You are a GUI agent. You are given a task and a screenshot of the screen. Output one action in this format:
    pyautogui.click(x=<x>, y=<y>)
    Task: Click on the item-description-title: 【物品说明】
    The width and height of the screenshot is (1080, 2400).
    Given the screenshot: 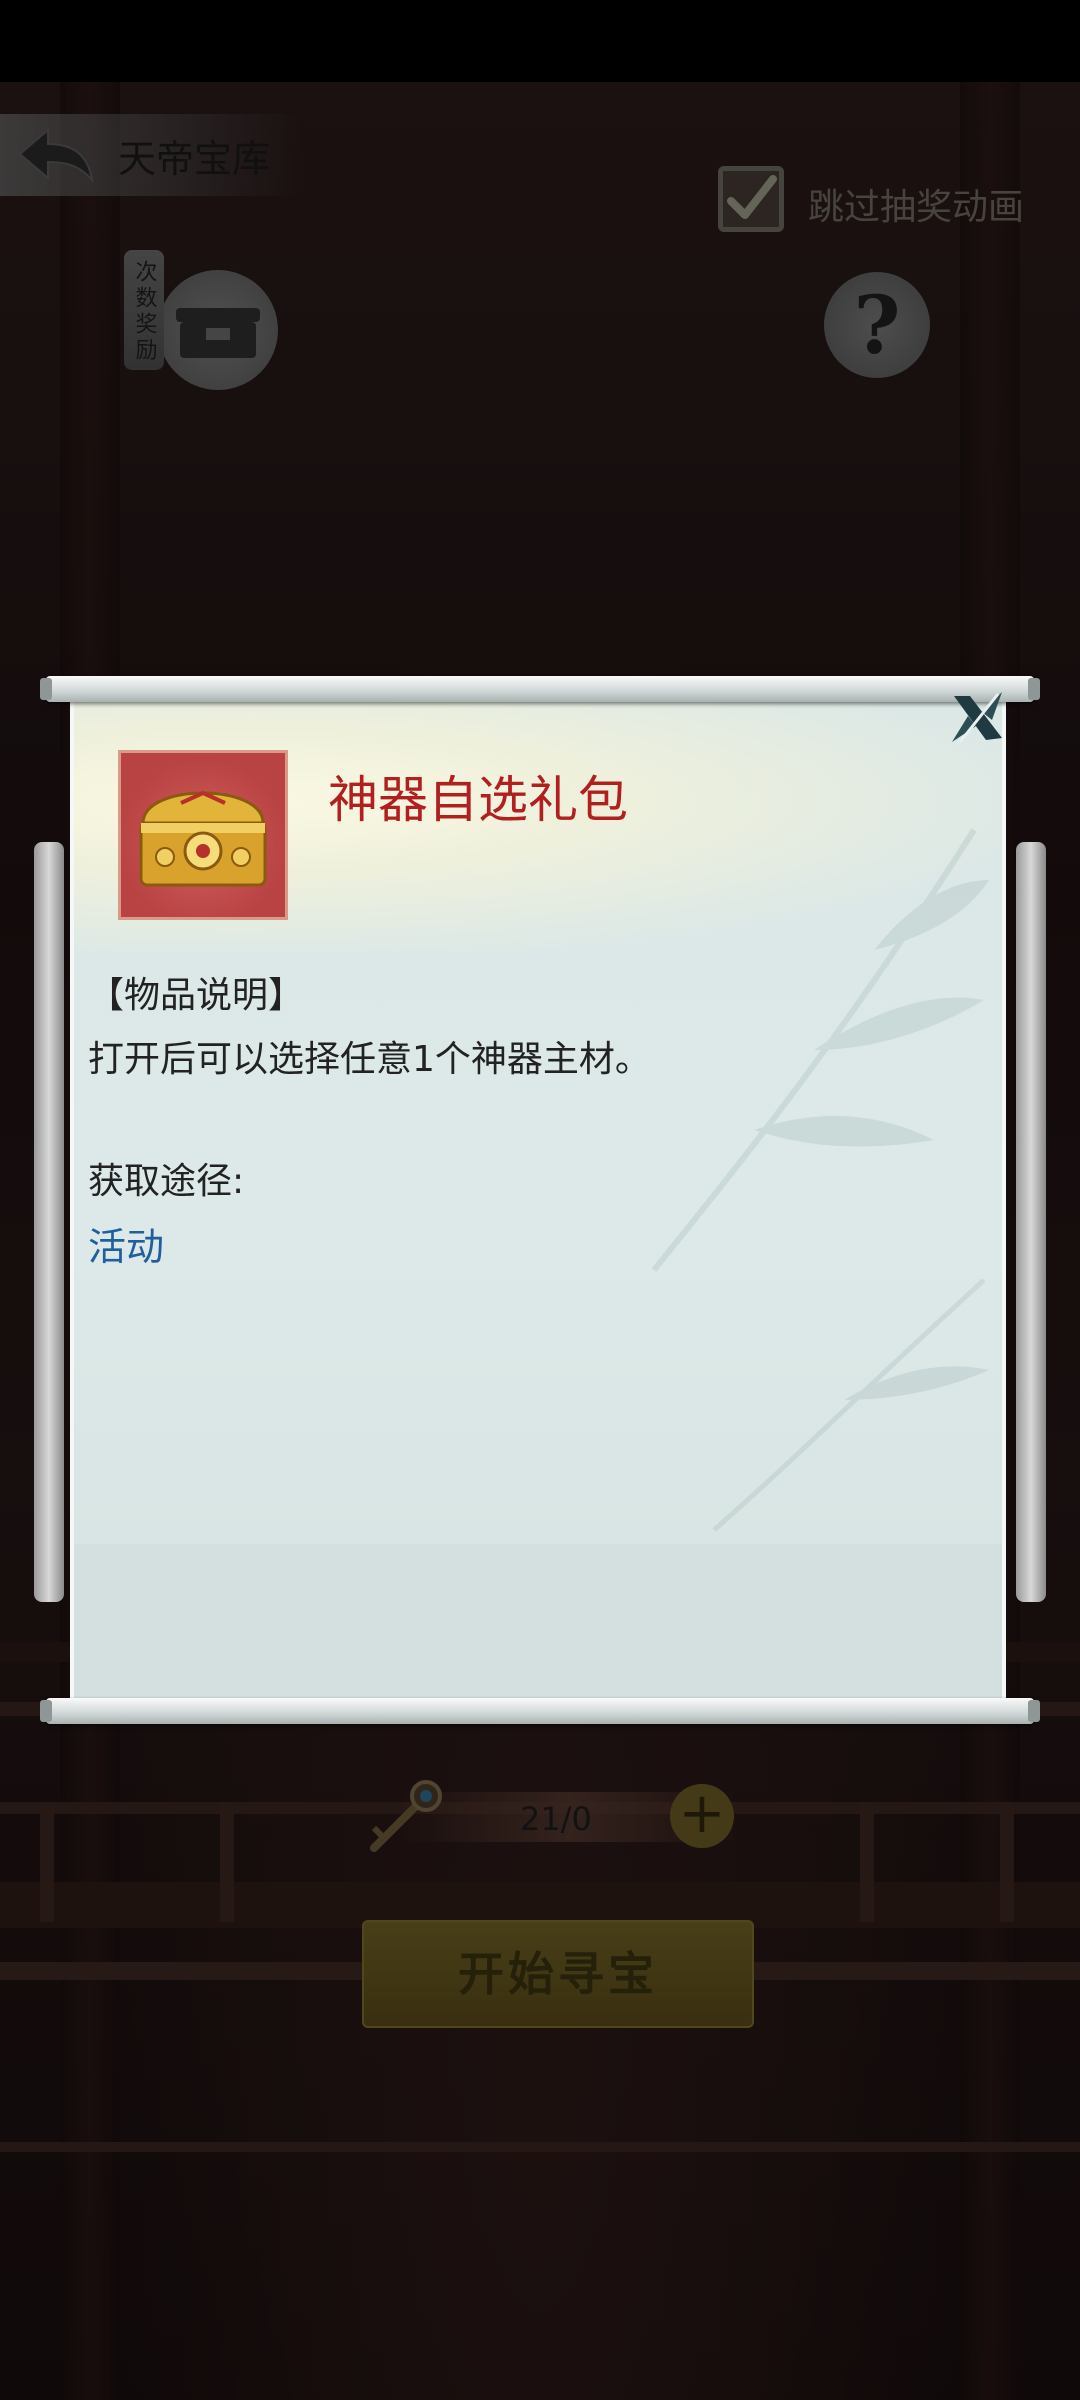 What is the action you would take?
    pyautogui.click(x=196, y=995)
    